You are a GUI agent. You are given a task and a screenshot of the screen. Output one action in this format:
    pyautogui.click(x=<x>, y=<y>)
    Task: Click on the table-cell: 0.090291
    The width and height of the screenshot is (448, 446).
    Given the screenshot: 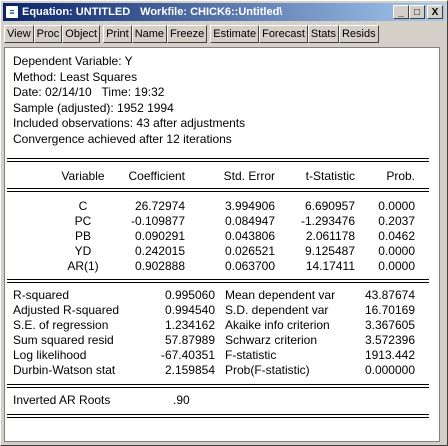 What is the action you would take?
    pyautogui.click(x=159, y=236)
    